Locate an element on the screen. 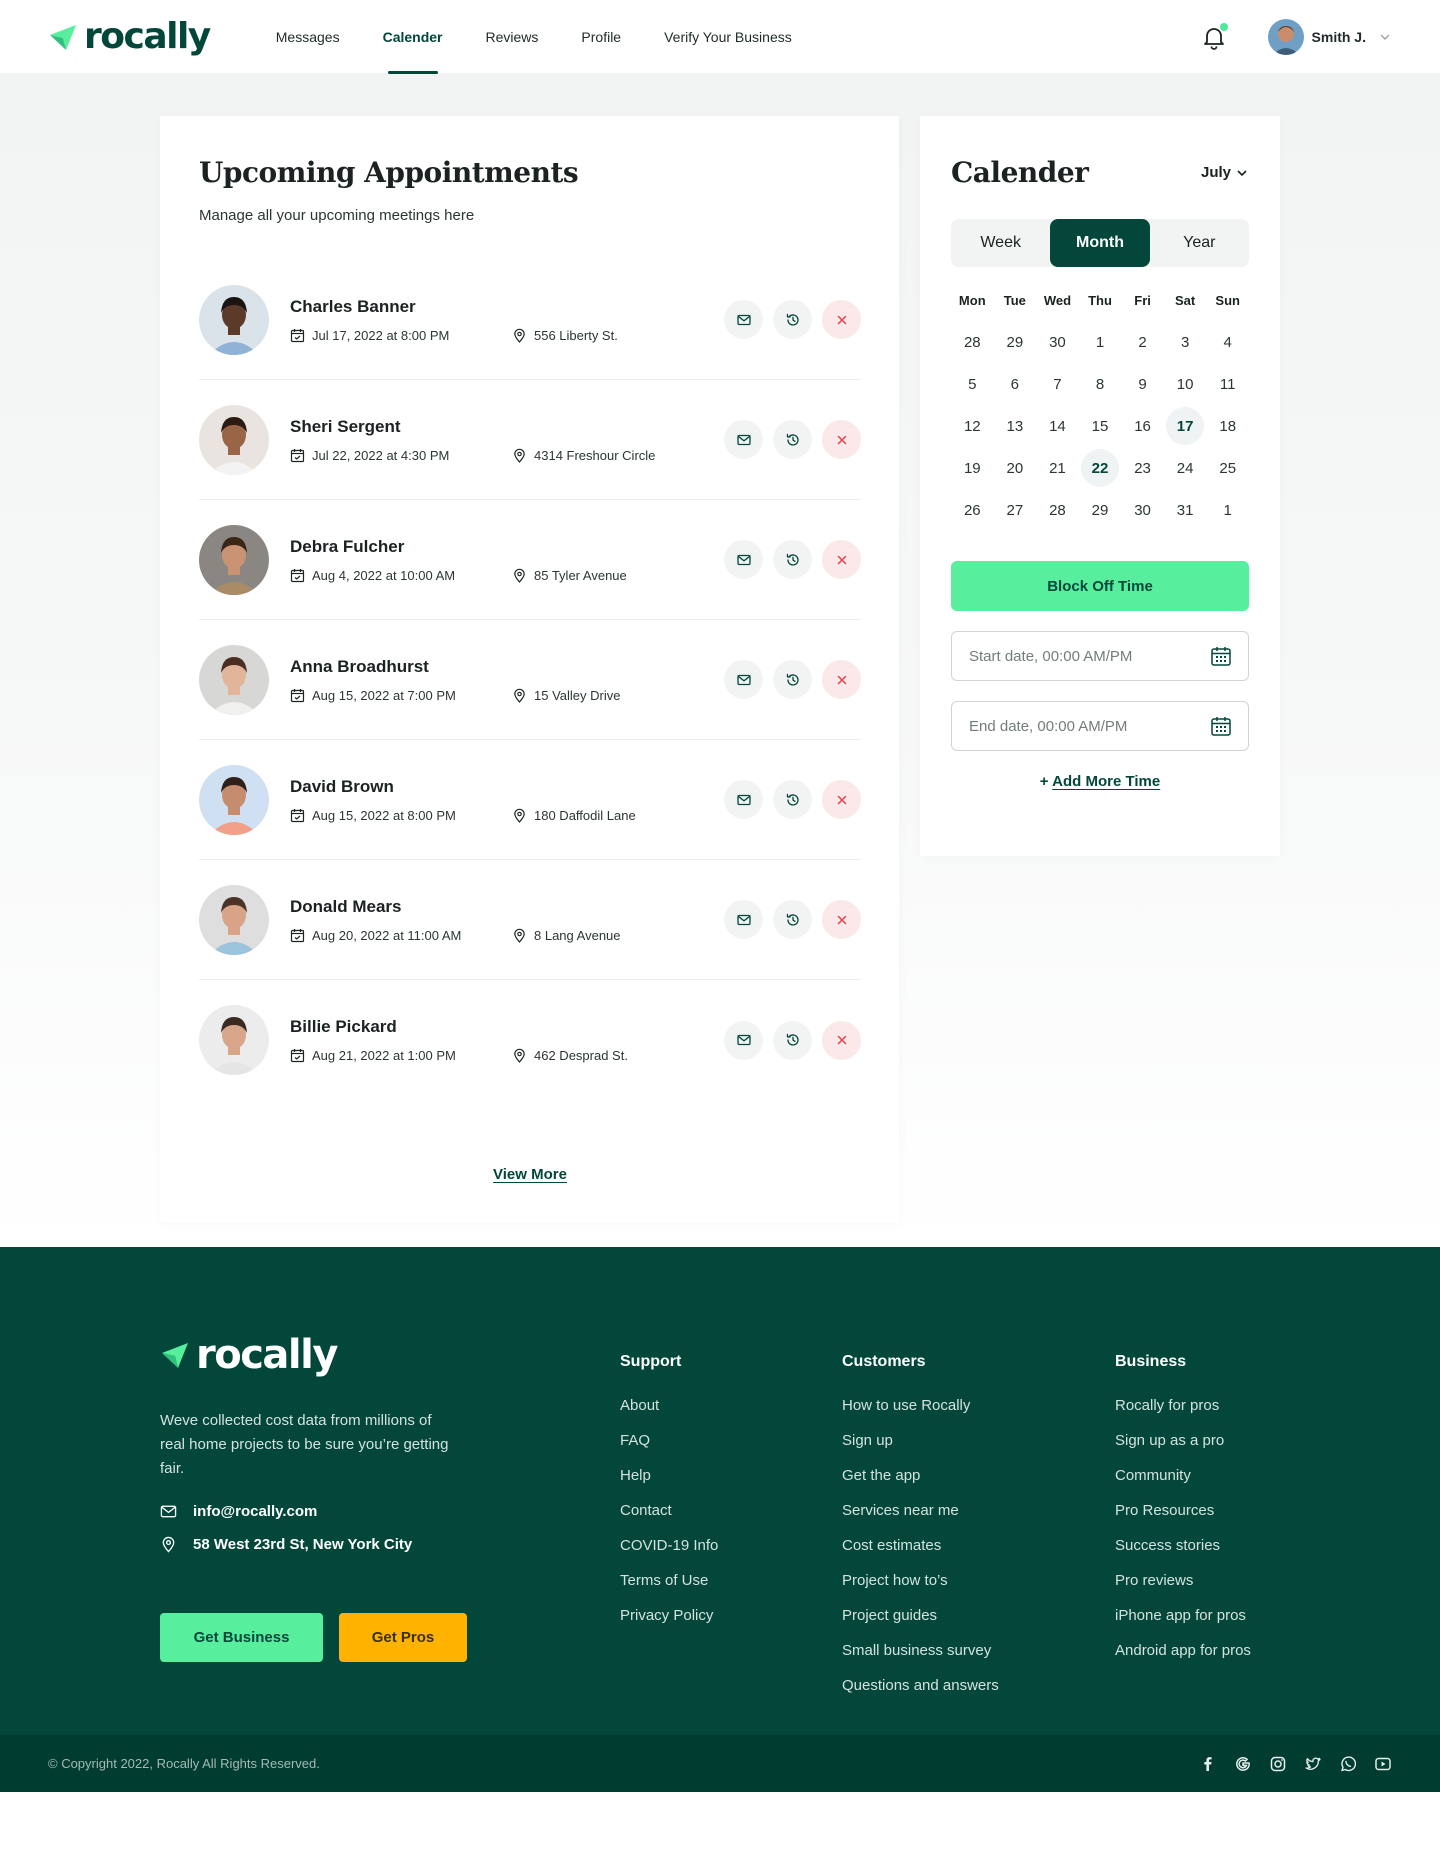  footer-link: Project guides is located at coordinates (978, 1624).